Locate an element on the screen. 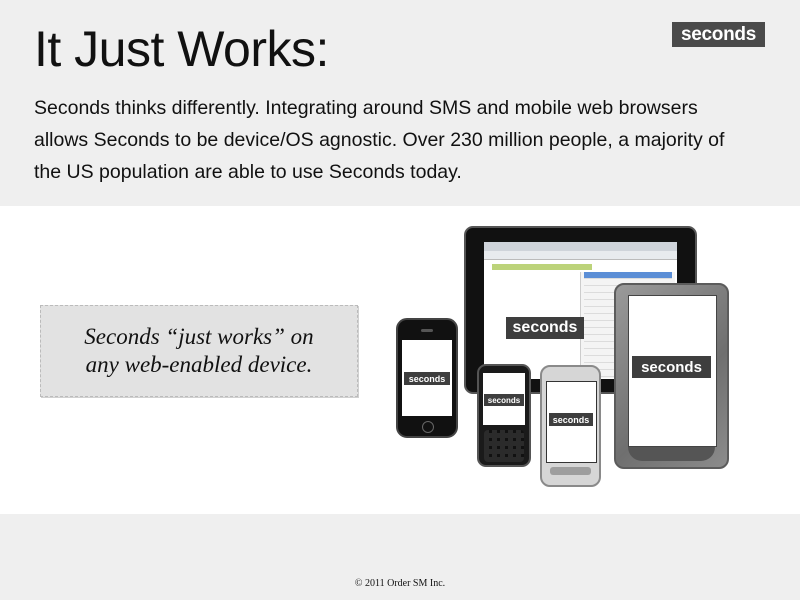  smartphone-device-image: seconds is located at coordinates (427, 378).